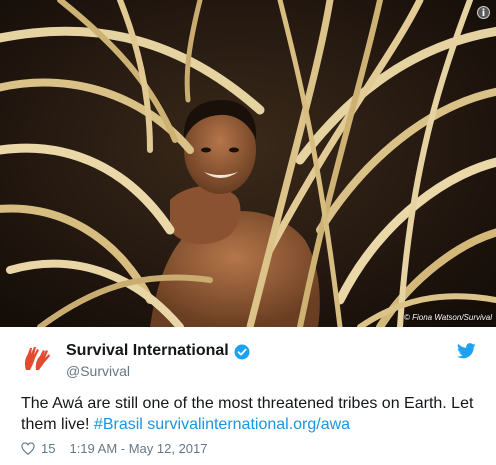 The image size is (496, 465). What do you see at coordinates (242, 352) in the screenshot?
I see `verified-badge-icon` at bounding box center [242, 352].